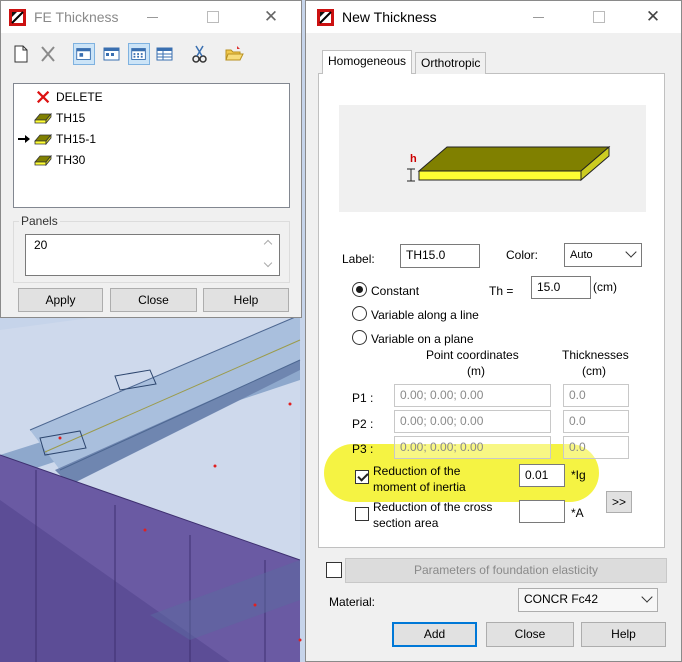  I want to click on material-select: CONCR Fc42, so click(588, 600).